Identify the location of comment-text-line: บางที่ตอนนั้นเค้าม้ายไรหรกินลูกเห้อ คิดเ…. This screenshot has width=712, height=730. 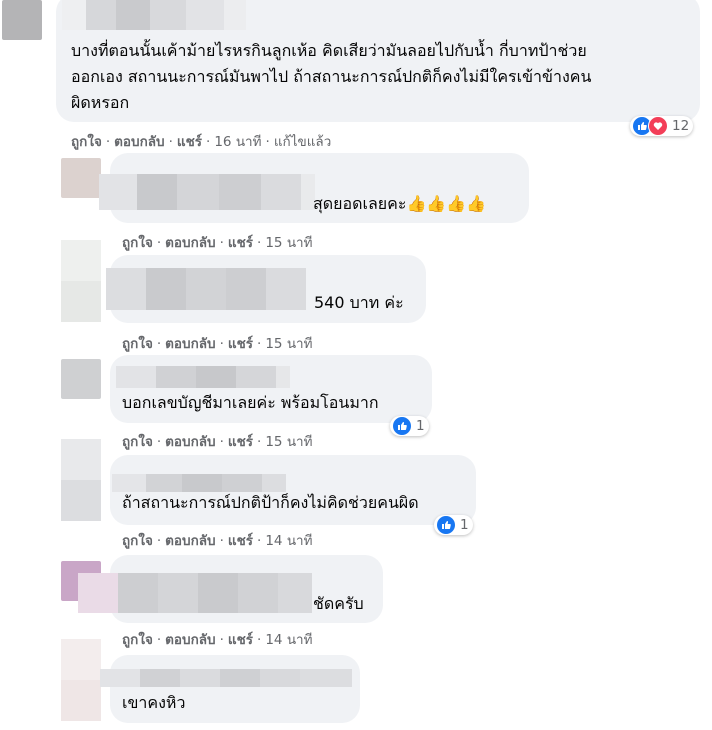
(329, 50).